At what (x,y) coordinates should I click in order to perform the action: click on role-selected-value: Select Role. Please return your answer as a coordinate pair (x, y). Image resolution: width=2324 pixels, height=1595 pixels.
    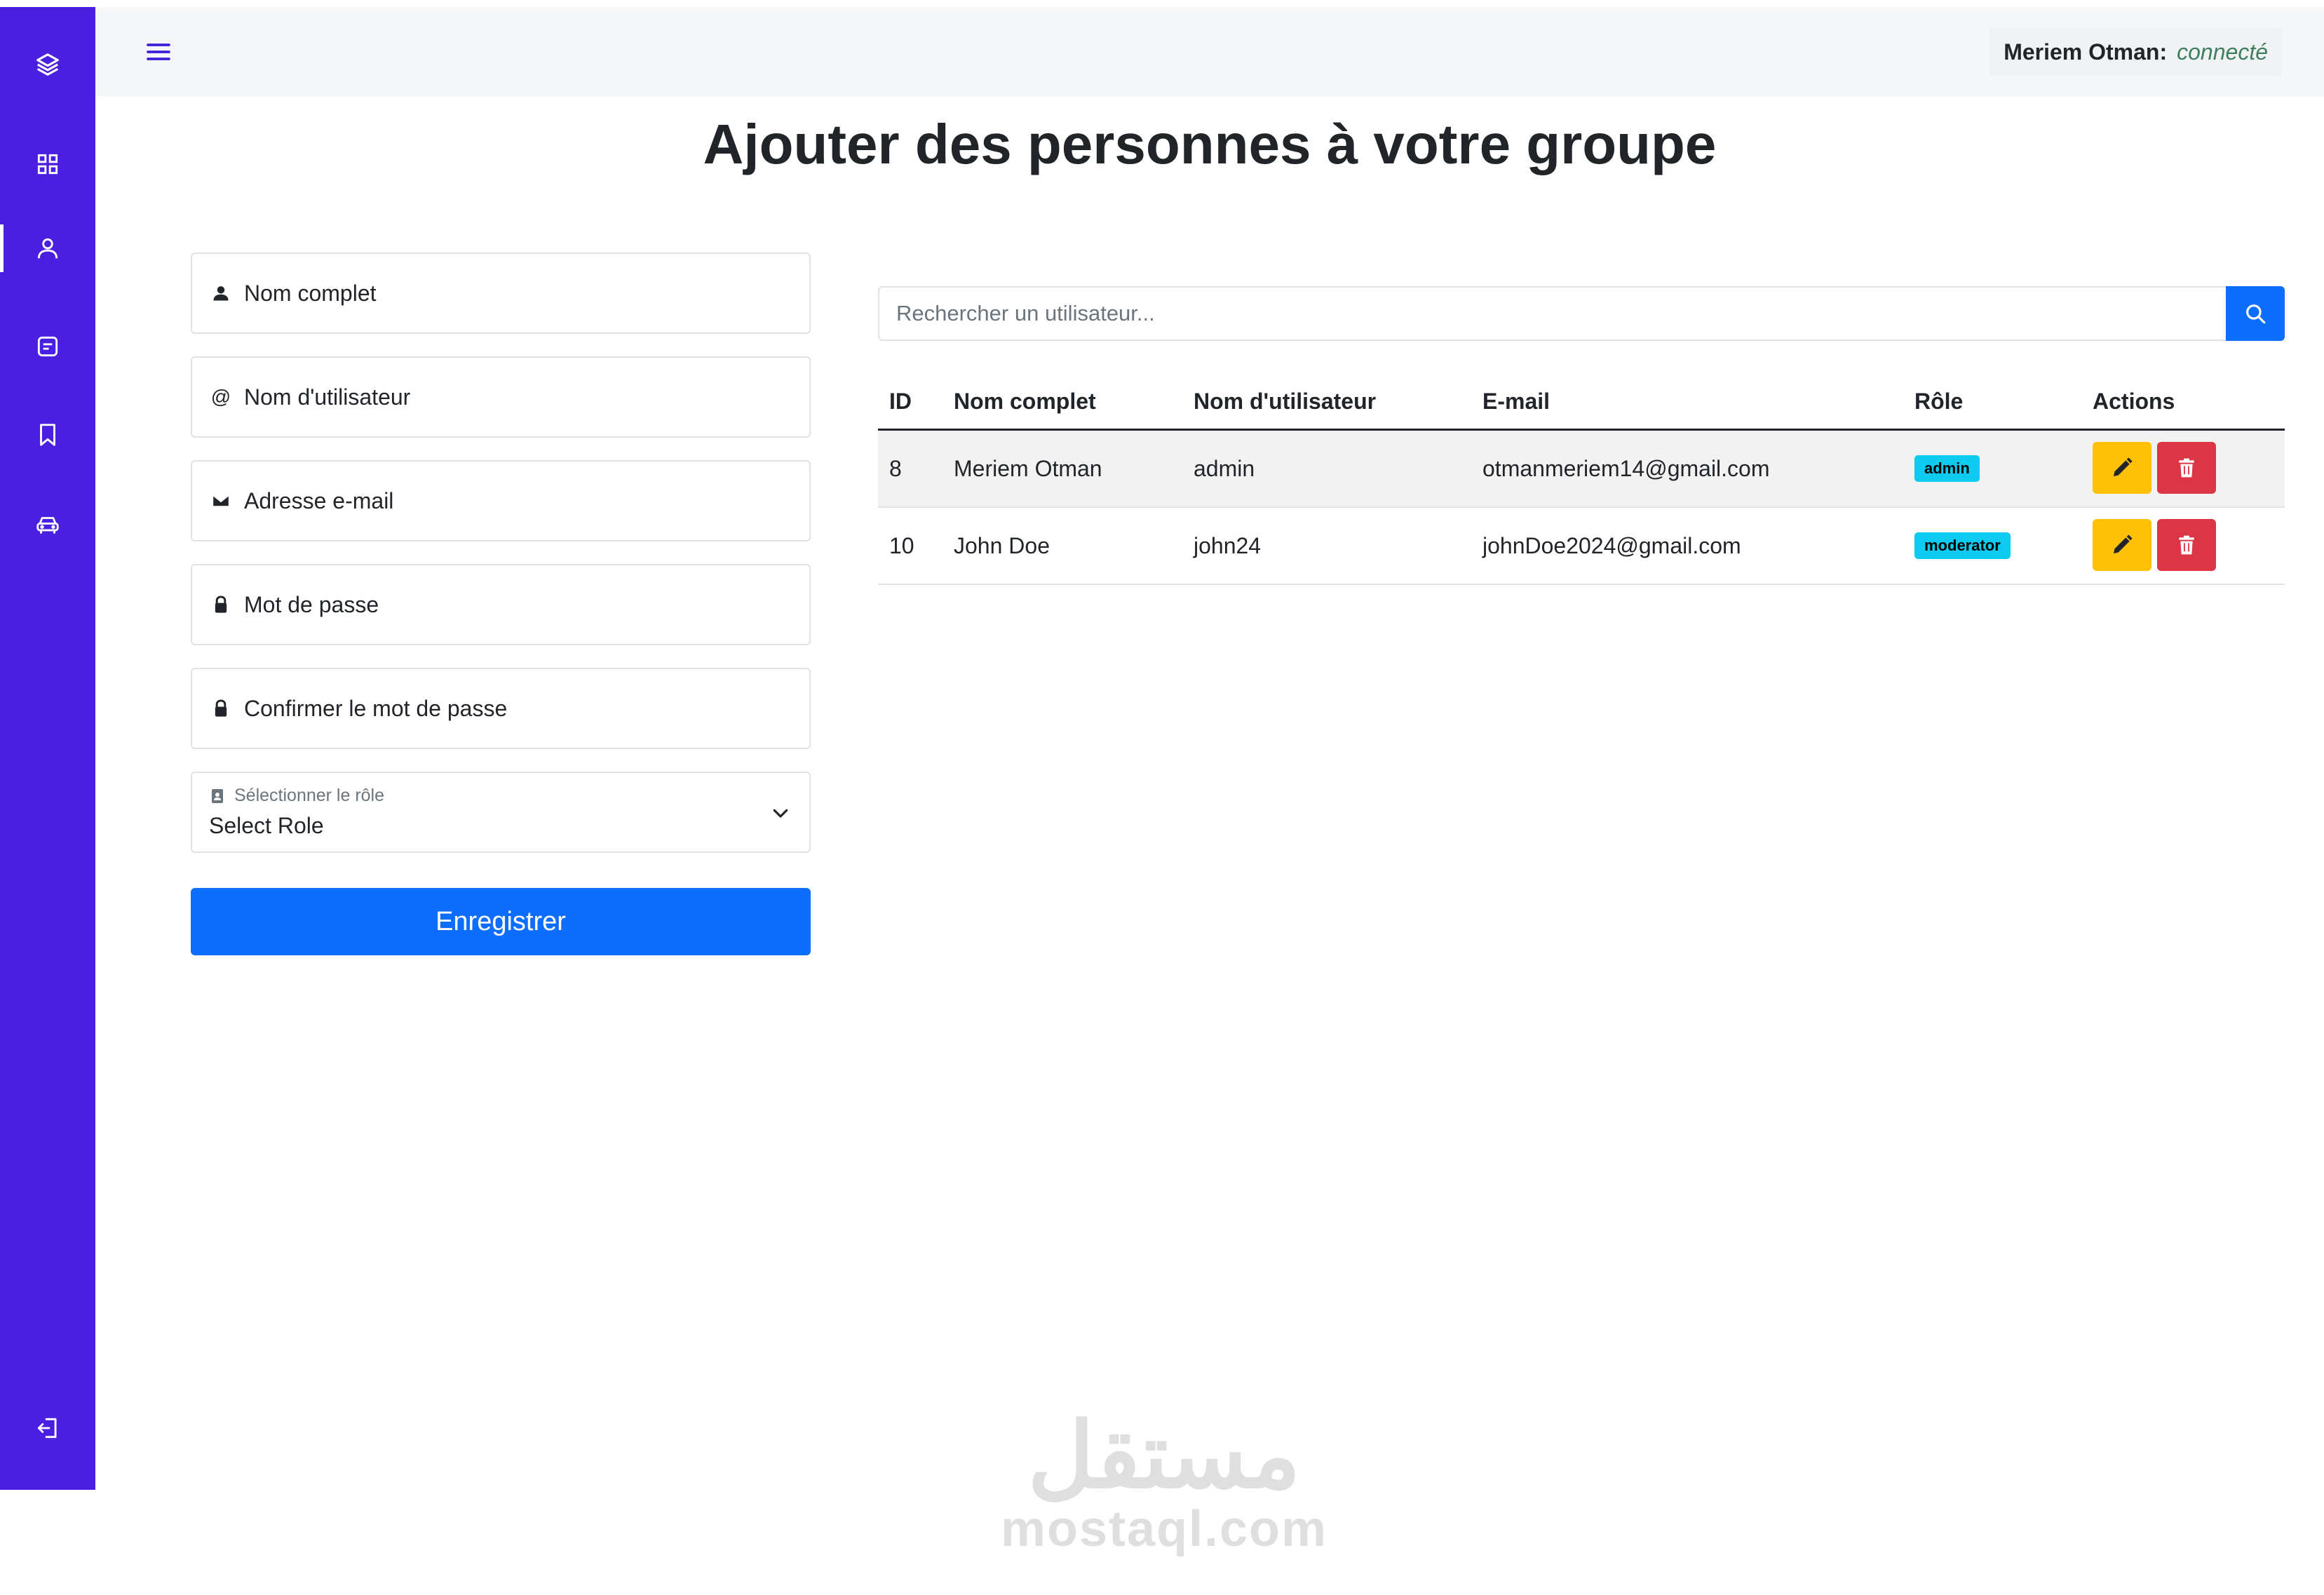
    Looking at the image, I should click on (266, 825).